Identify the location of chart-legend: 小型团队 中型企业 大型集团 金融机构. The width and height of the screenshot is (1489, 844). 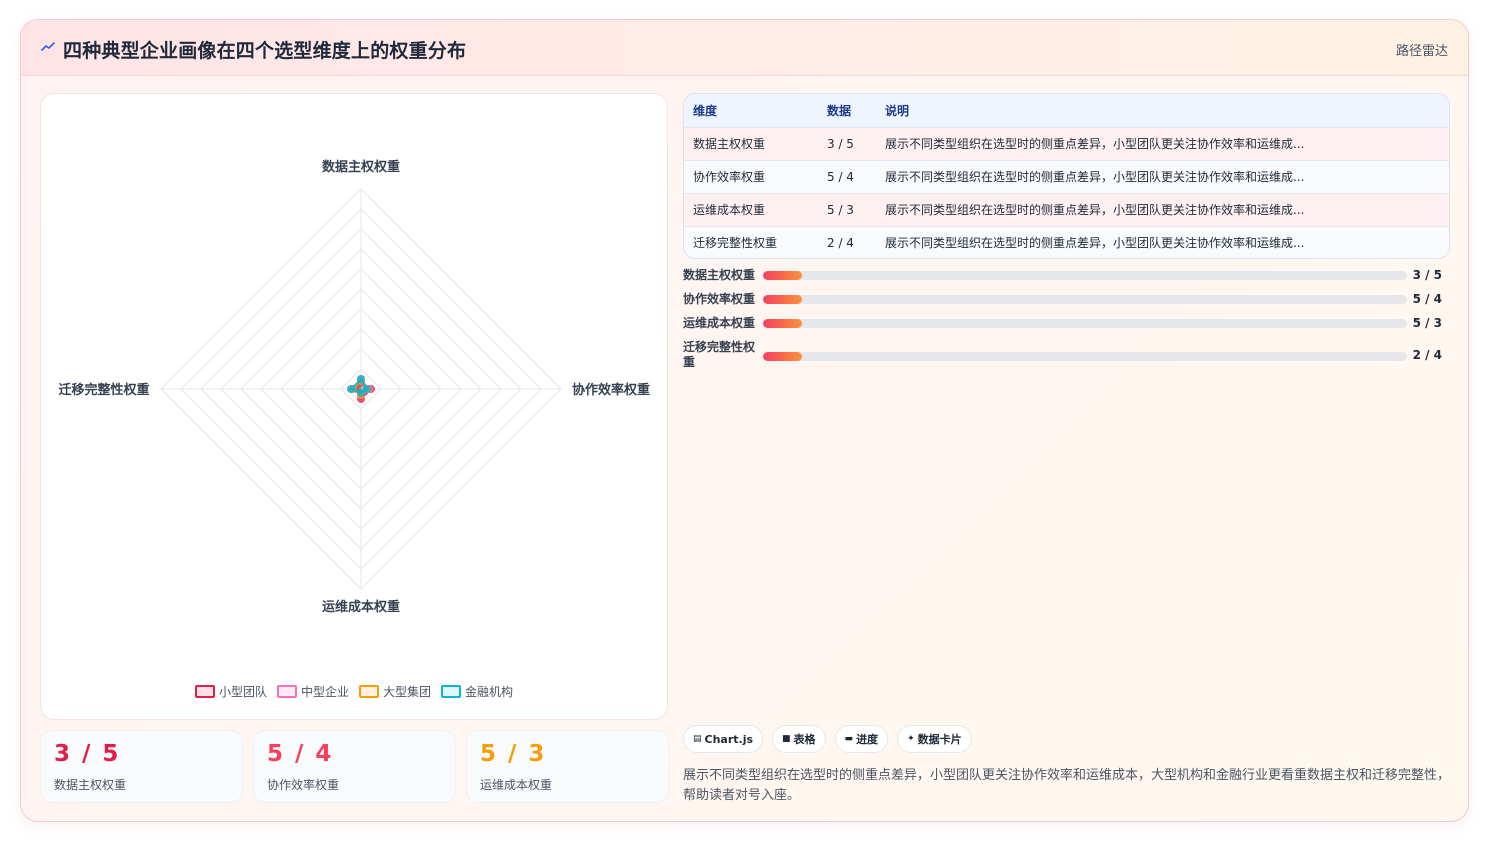
(354, 691).